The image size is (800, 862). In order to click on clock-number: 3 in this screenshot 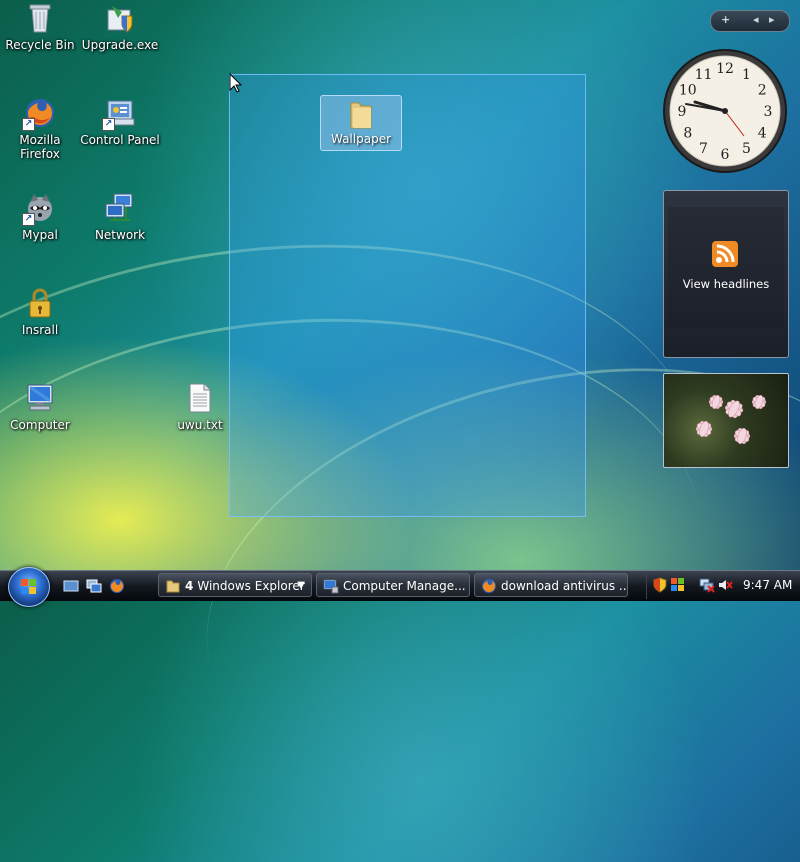, I will do `click(768, 112)`.